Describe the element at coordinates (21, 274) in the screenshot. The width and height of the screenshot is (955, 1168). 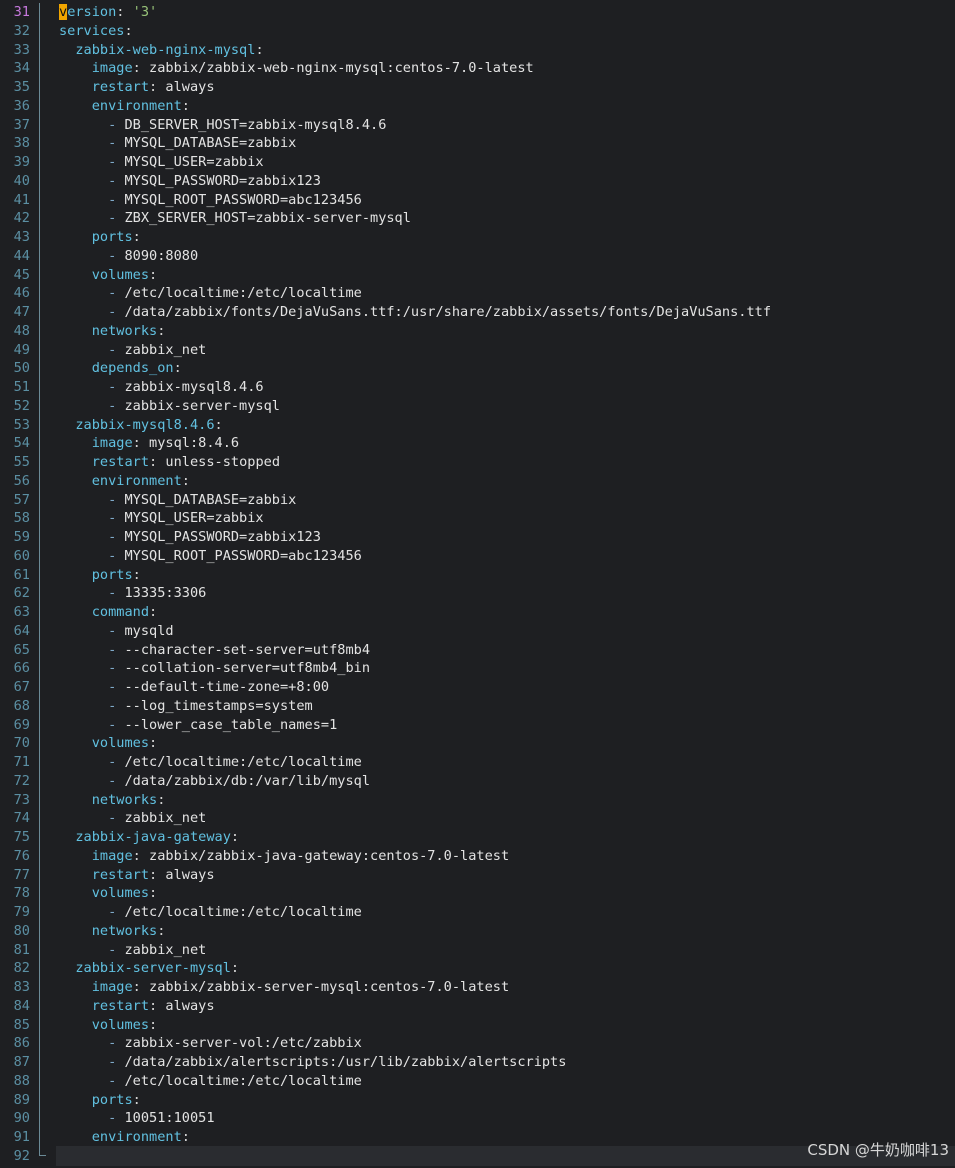
I see `line-number: 45` at that location.